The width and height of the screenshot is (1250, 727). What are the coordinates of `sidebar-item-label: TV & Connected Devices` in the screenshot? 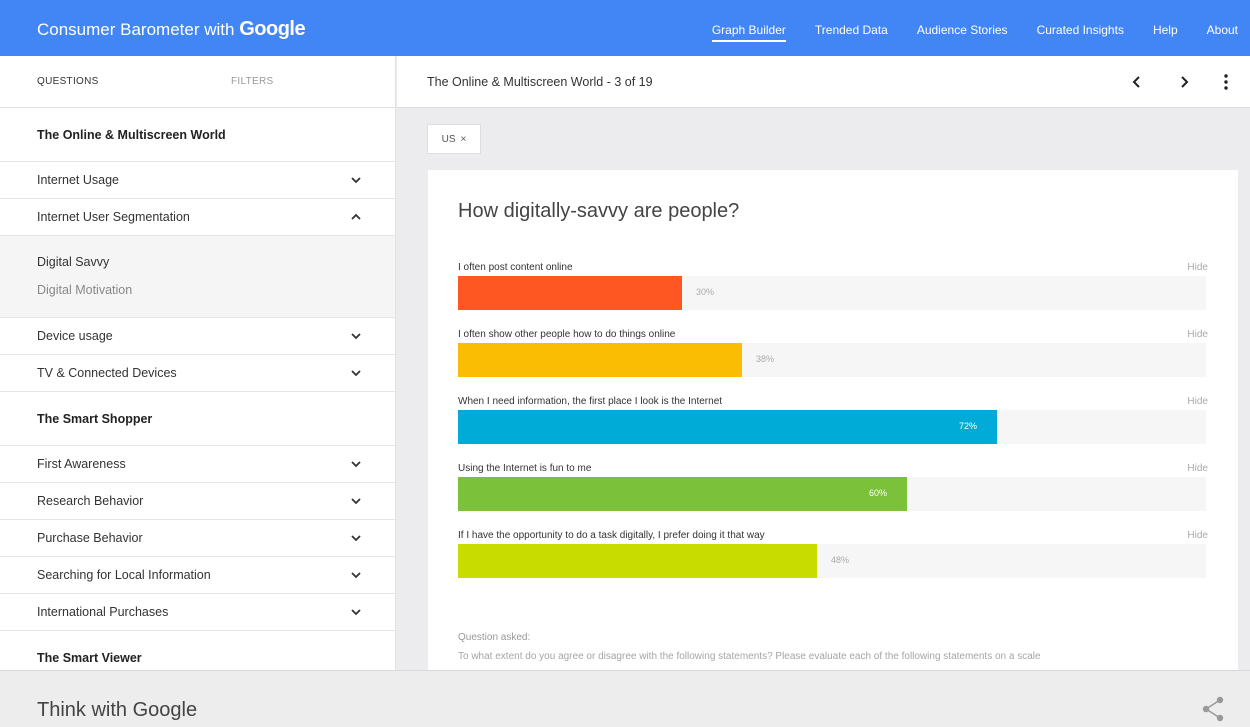 It's located at (107, 373).